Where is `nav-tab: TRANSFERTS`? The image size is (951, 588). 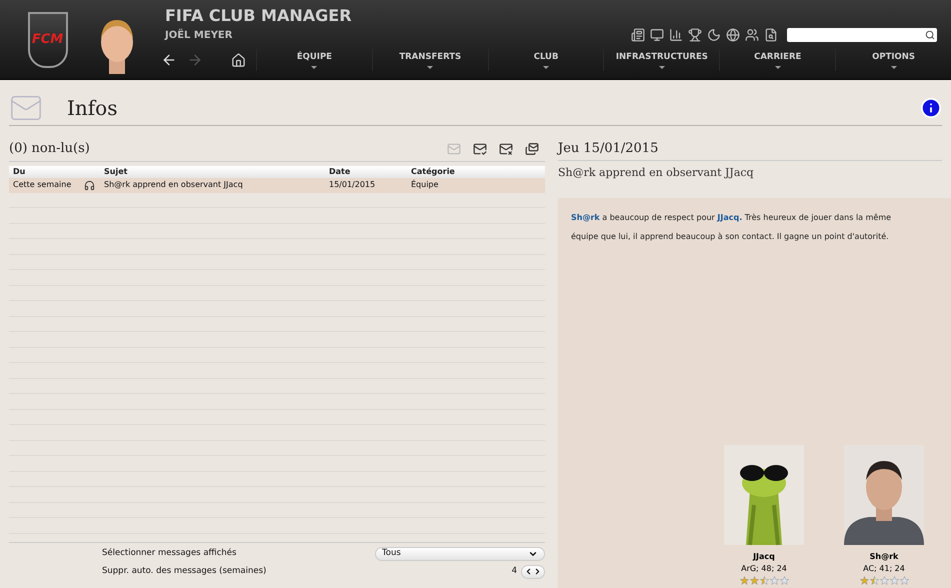
nav-tab: TRANSFERTS is located at coordinates (430, 60).